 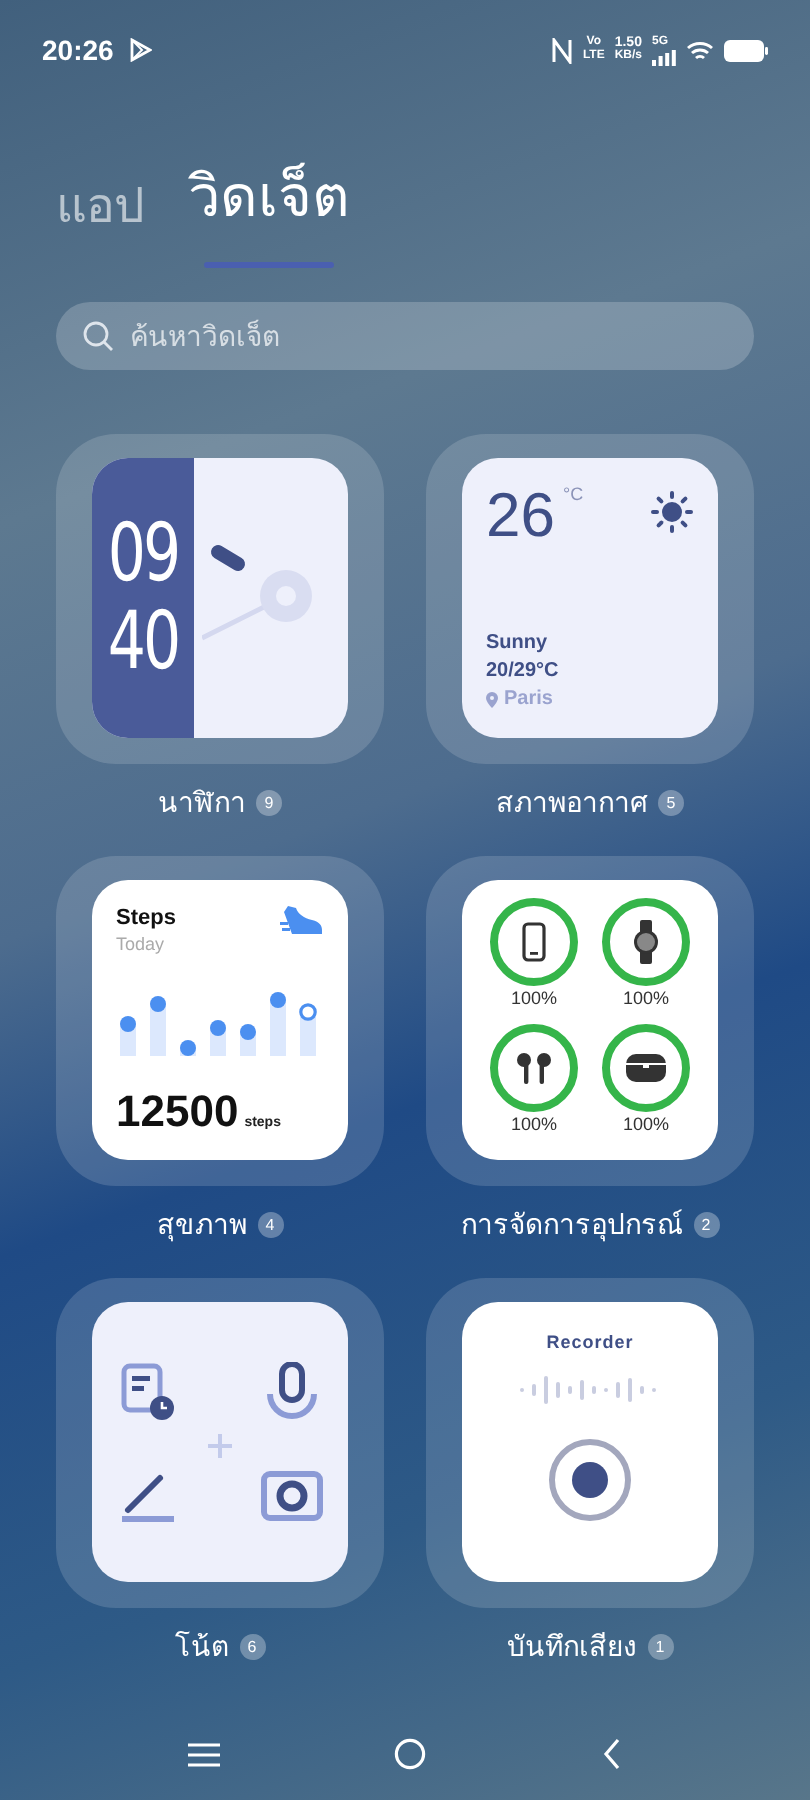 I want to click on widget-count-badge: 9, so click(x=269, y=803).